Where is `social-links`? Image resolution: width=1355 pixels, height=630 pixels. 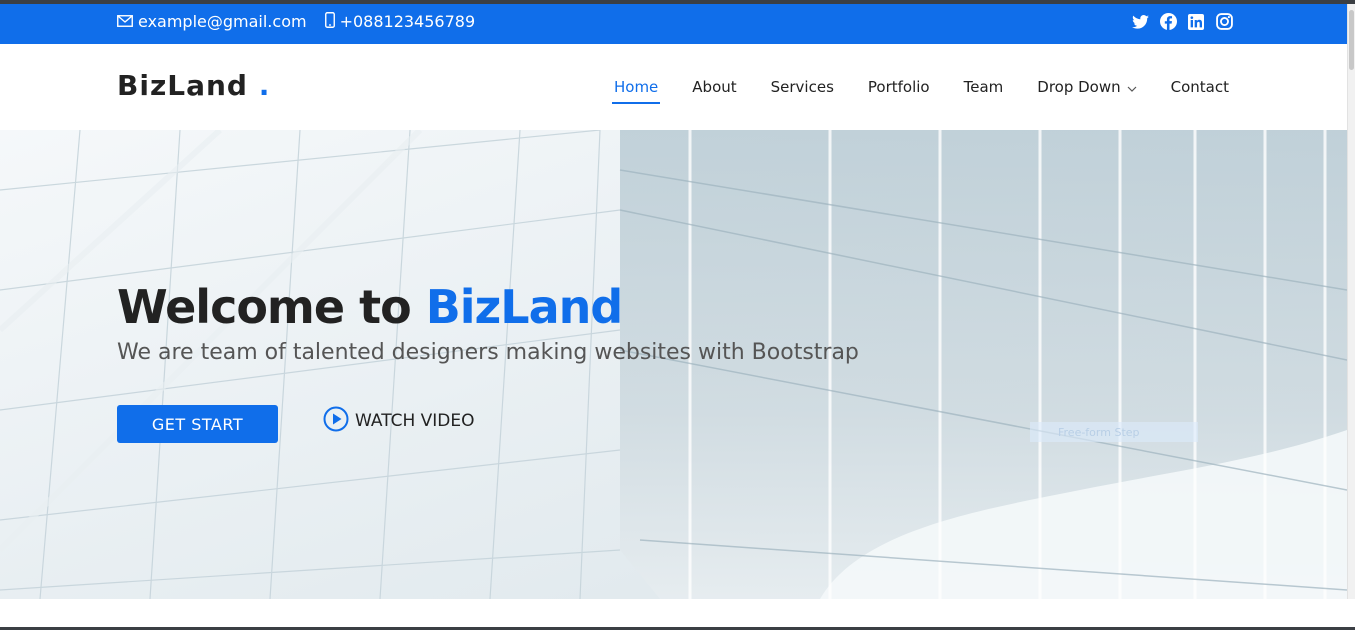
social-links is located at coordinates (1177, 21).